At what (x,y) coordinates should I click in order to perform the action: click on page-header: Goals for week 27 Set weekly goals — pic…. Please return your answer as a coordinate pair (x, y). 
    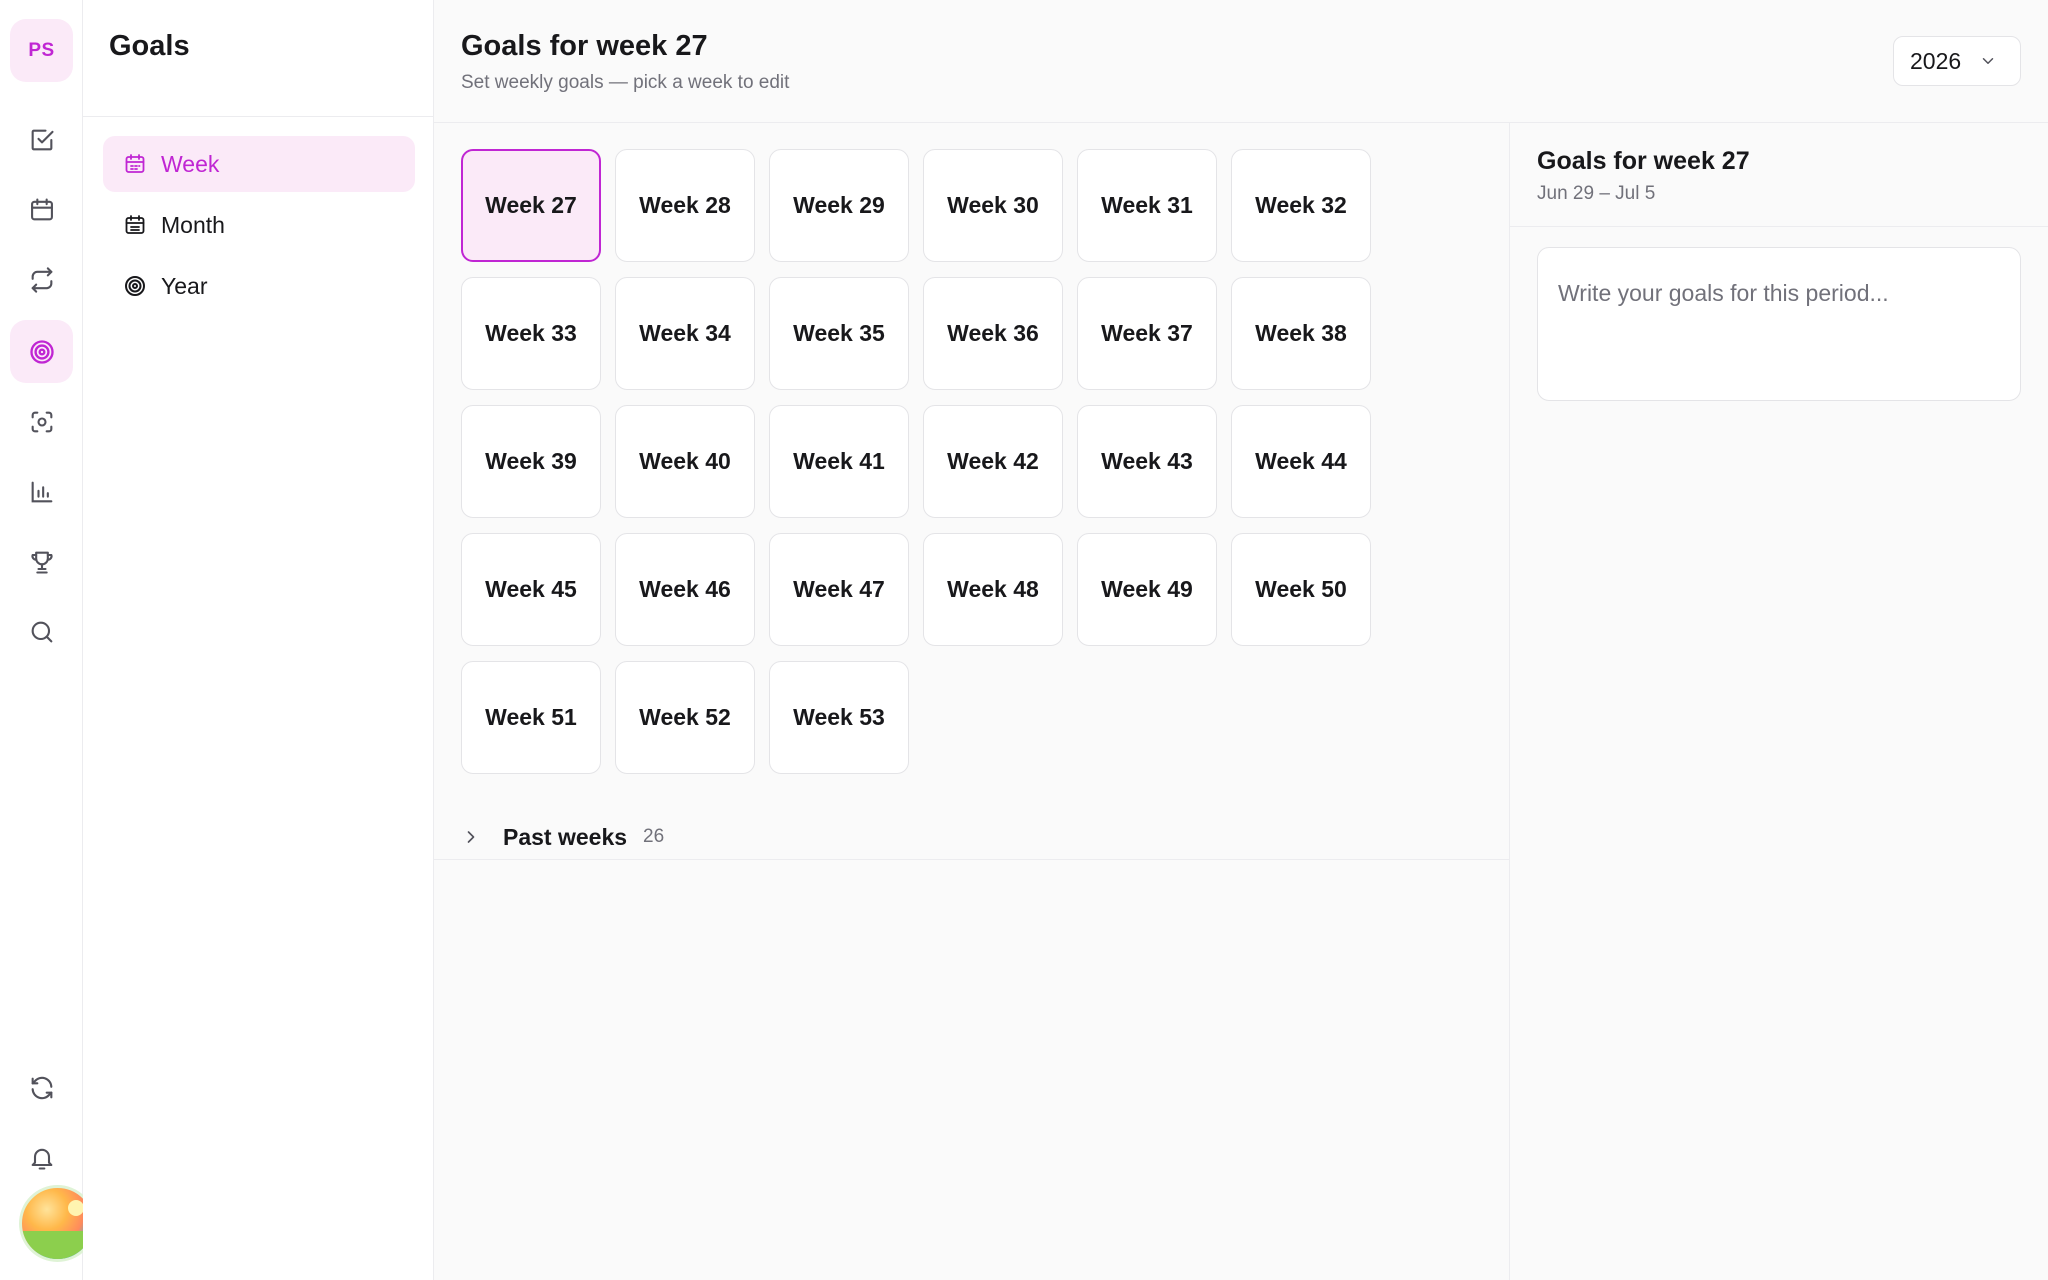
    Looking at the image, I should click on (1241, 61).